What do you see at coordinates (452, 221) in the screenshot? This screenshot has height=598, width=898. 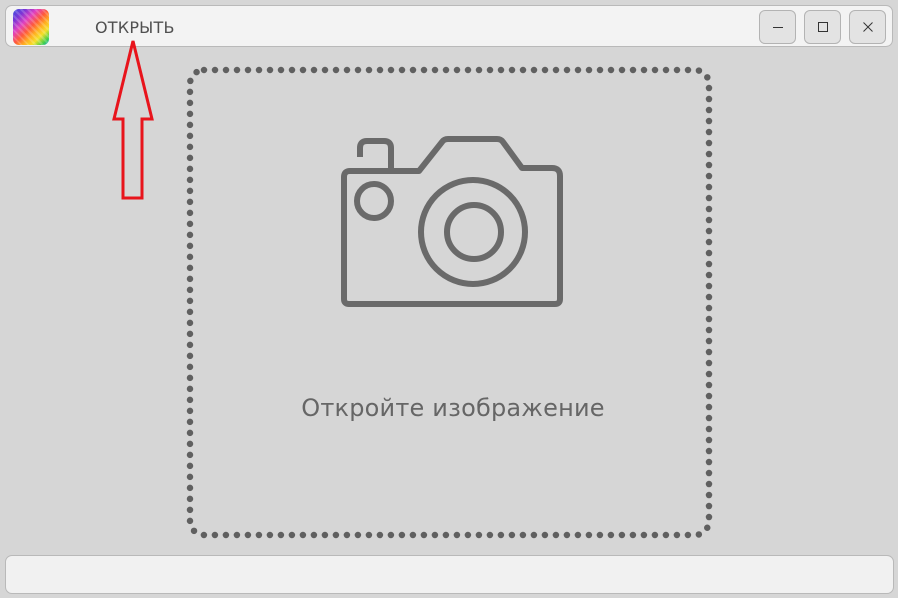 I see `camera-icon` at bounding box center [452, 221].